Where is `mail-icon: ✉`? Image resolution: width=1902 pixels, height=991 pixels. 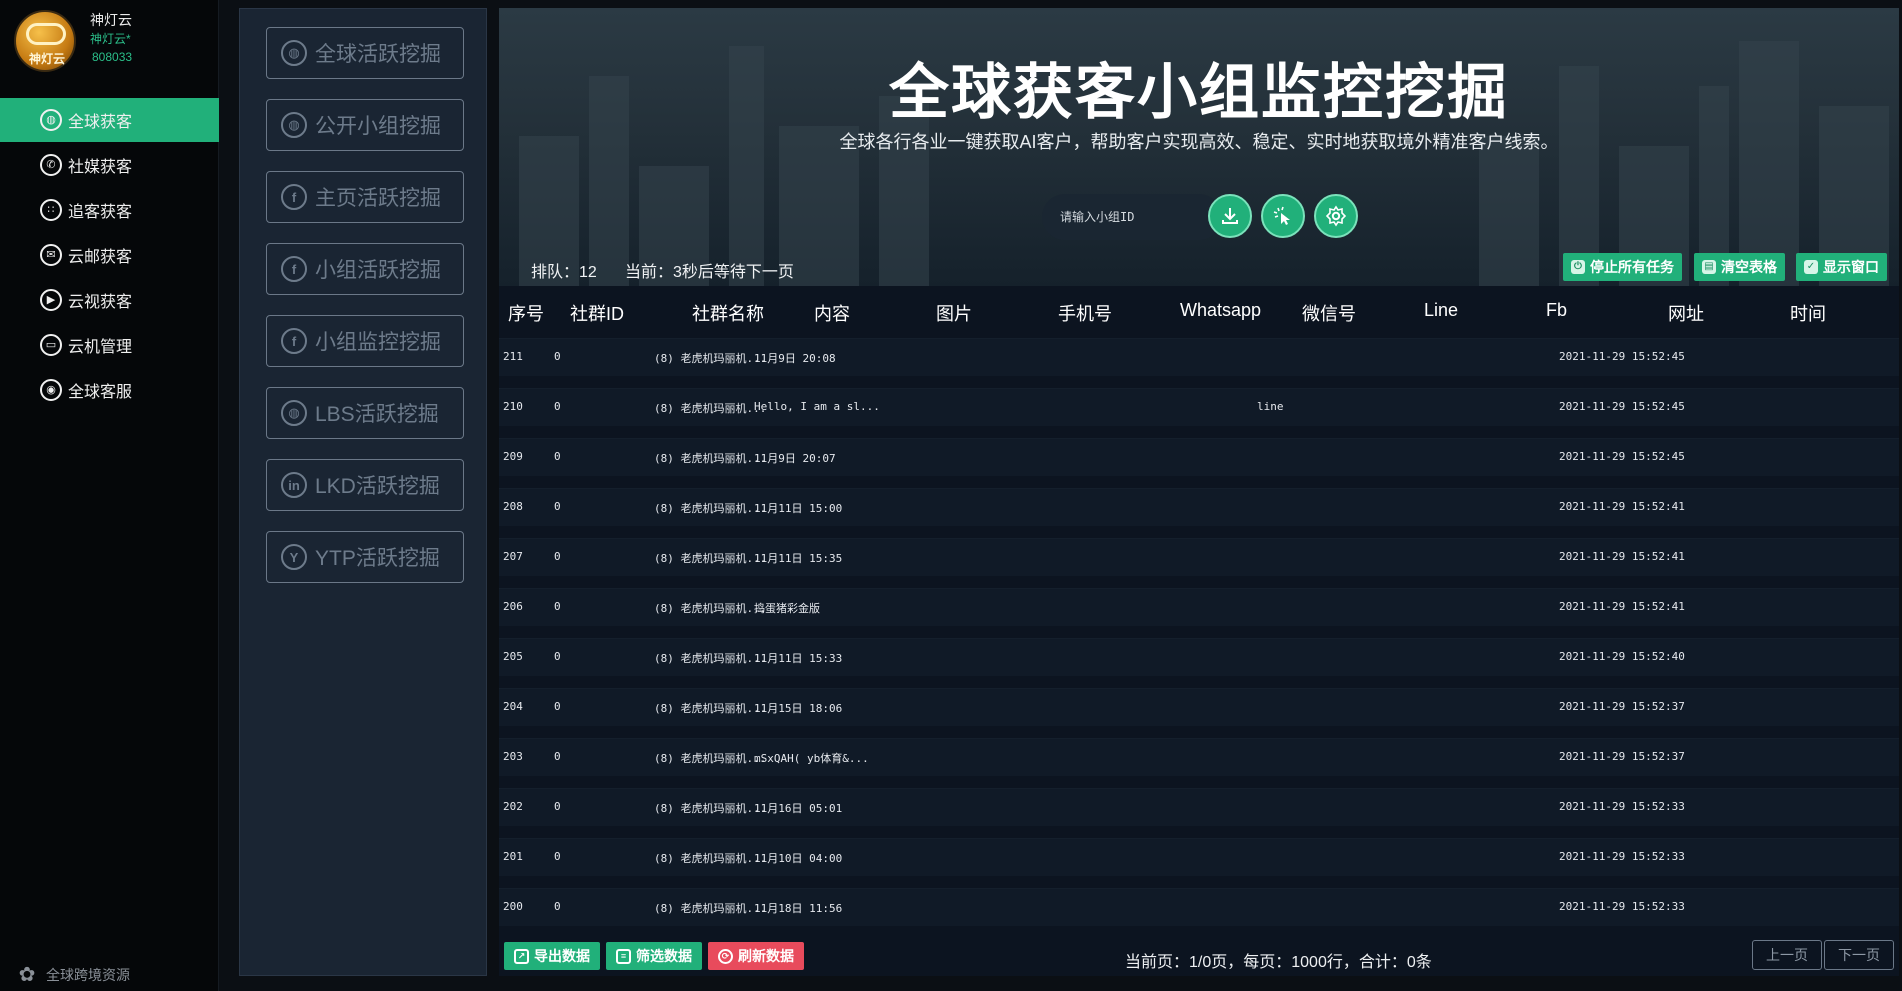
mail-icon: ✉ is located at coordinates (51, 255).